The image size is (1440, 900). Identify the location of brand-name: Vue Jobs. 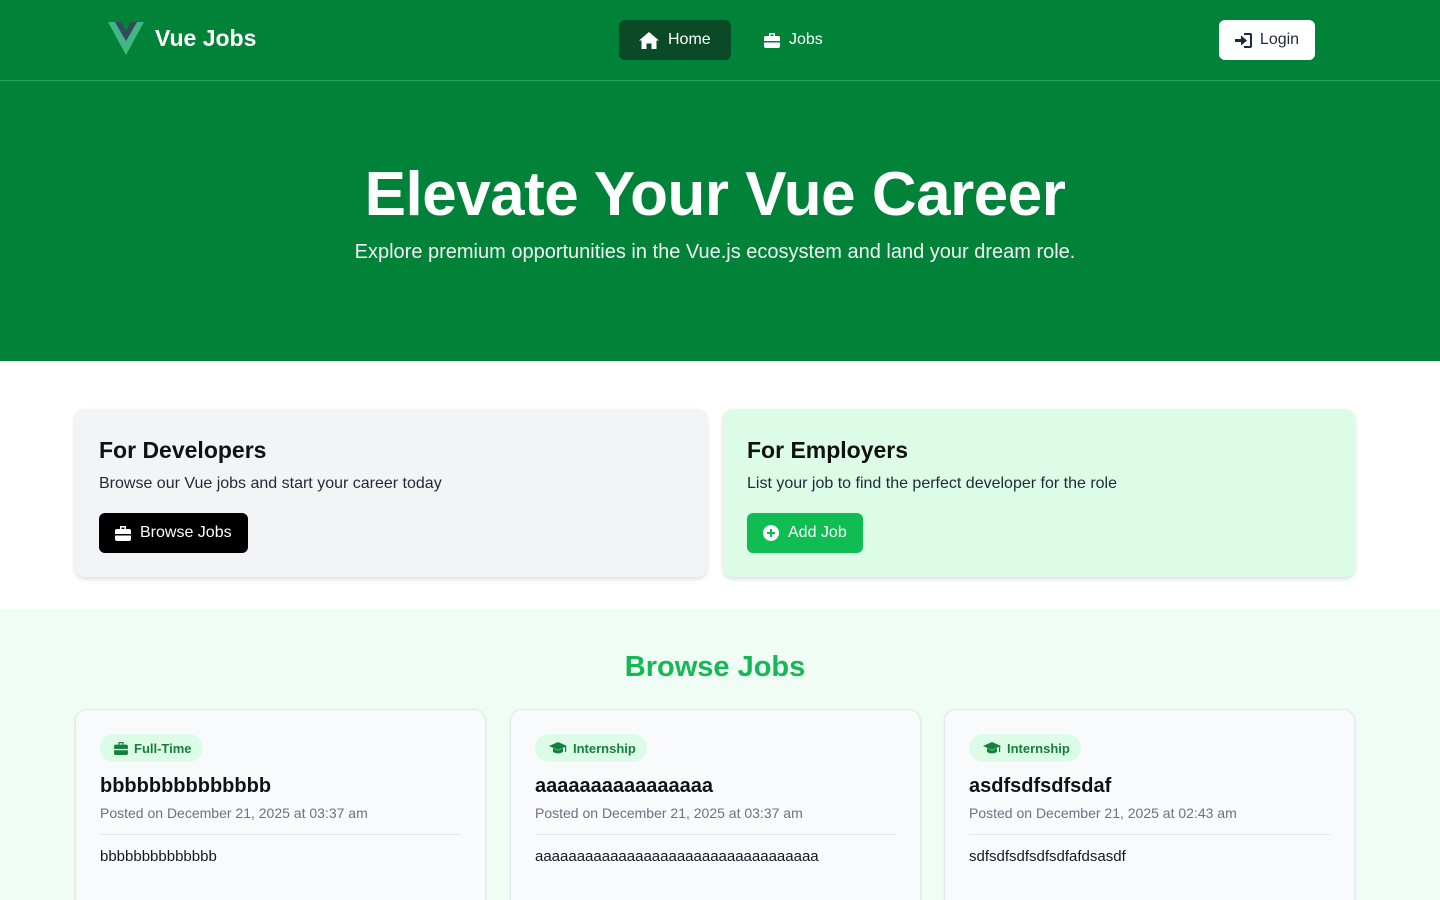
(206, 38).